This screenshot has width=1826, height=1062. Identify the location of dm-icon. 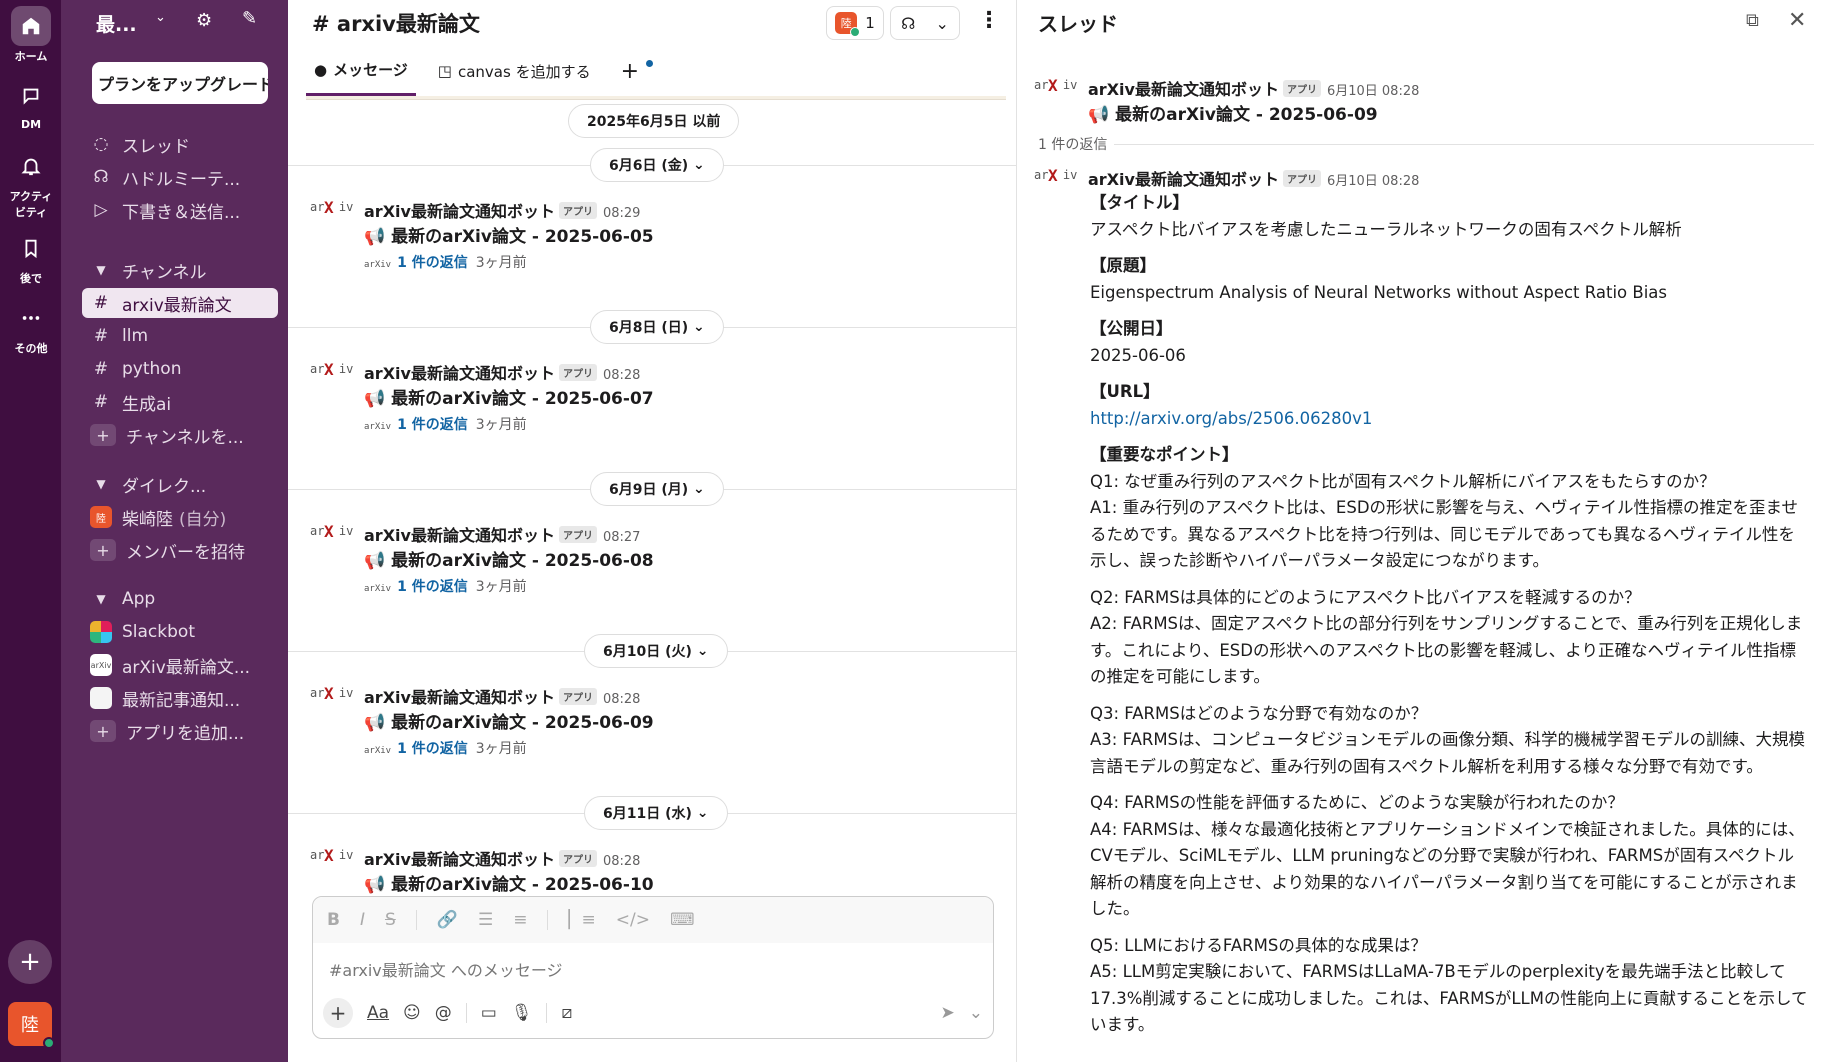
(31, 96).